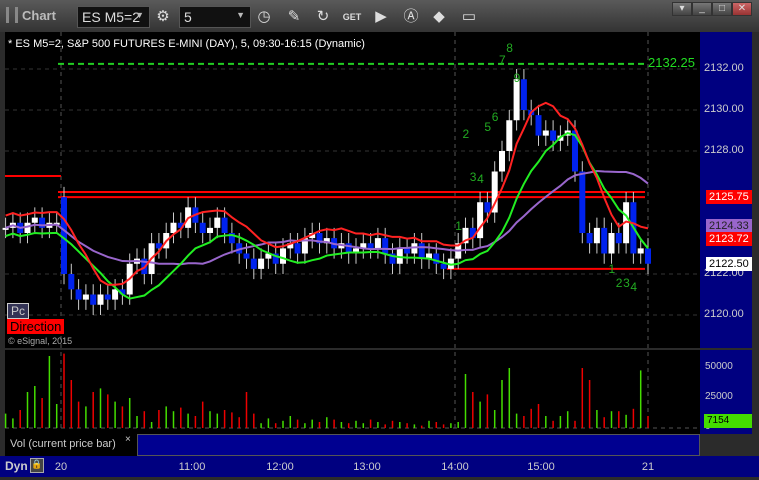  Describe the element at coordinates (724, 314) in the screenshot. I see `price-tick-label: 2120.00` at that location.